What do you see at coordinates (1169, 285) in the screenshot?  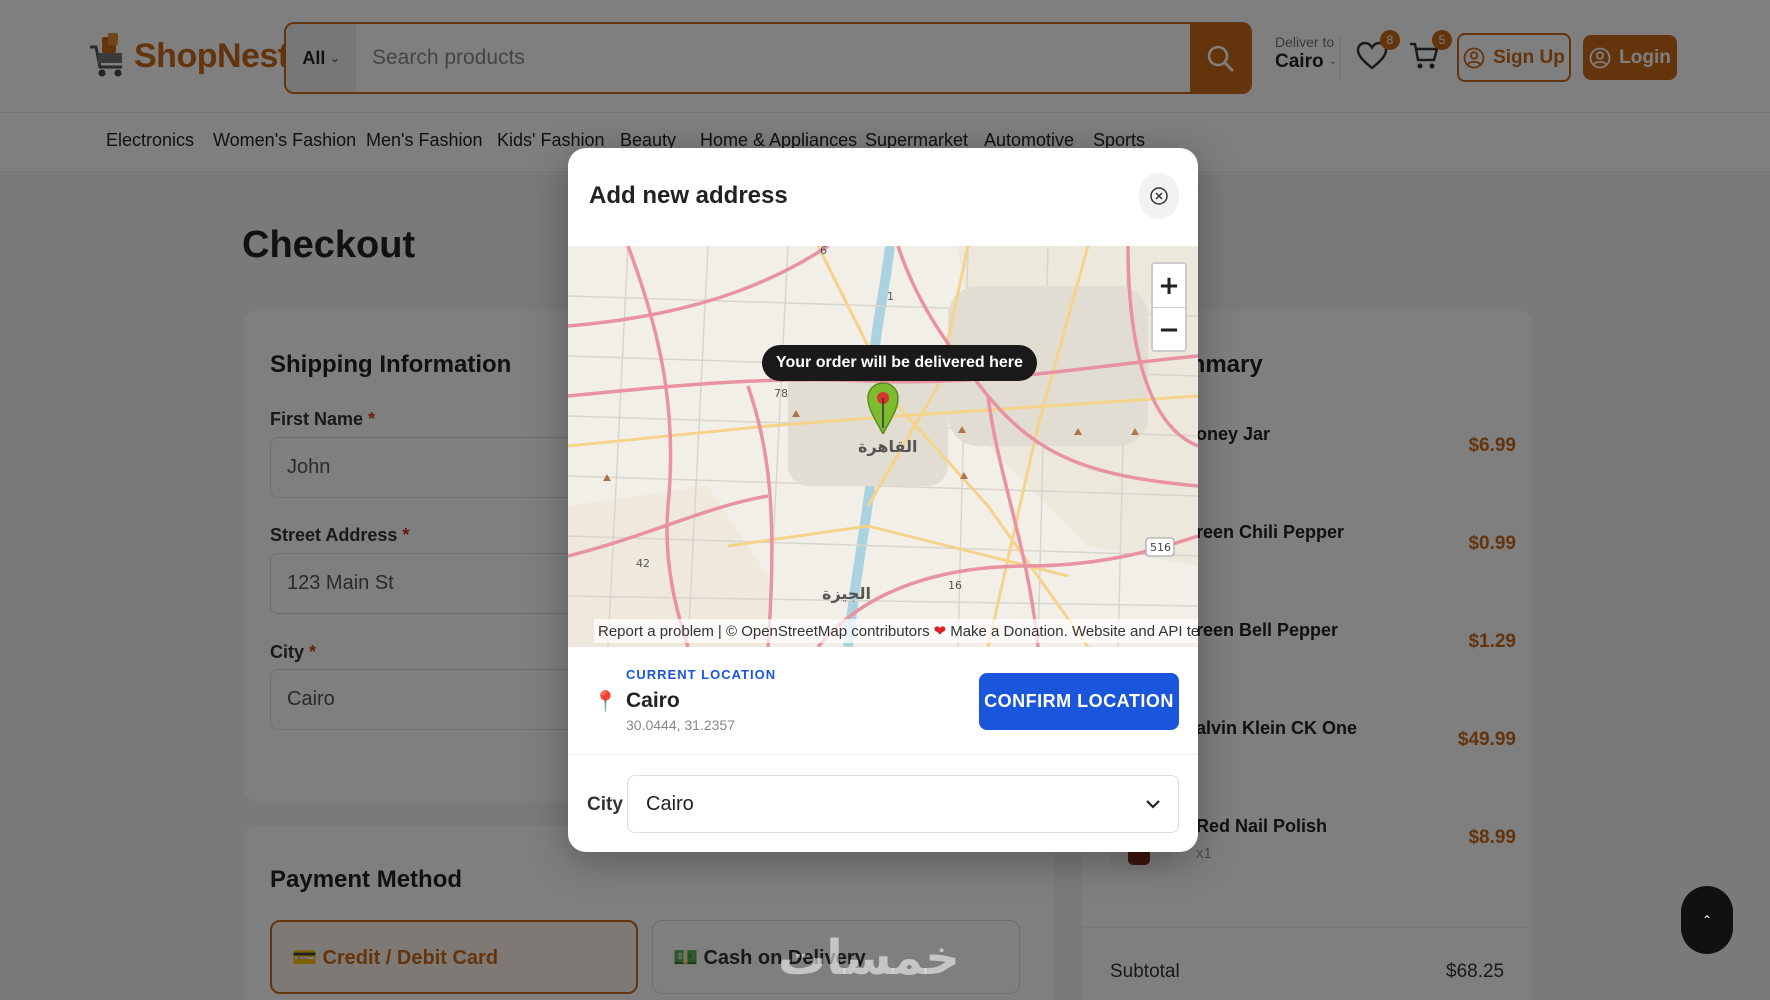 I see `zoom-in-button: +` at bounding box center [1169, 285].